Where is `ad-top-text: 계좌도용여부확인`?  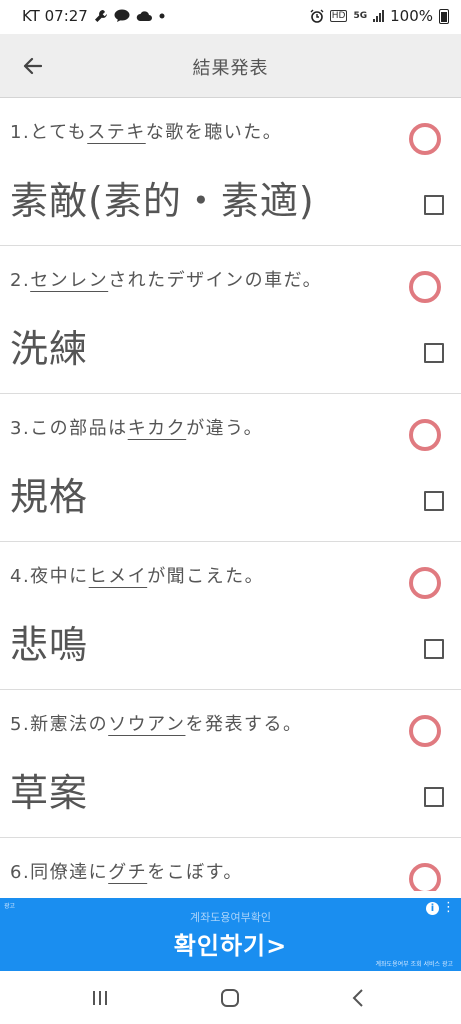 ad-top-text: 계좌도용여부확인 is located at coordinates (230, 917).